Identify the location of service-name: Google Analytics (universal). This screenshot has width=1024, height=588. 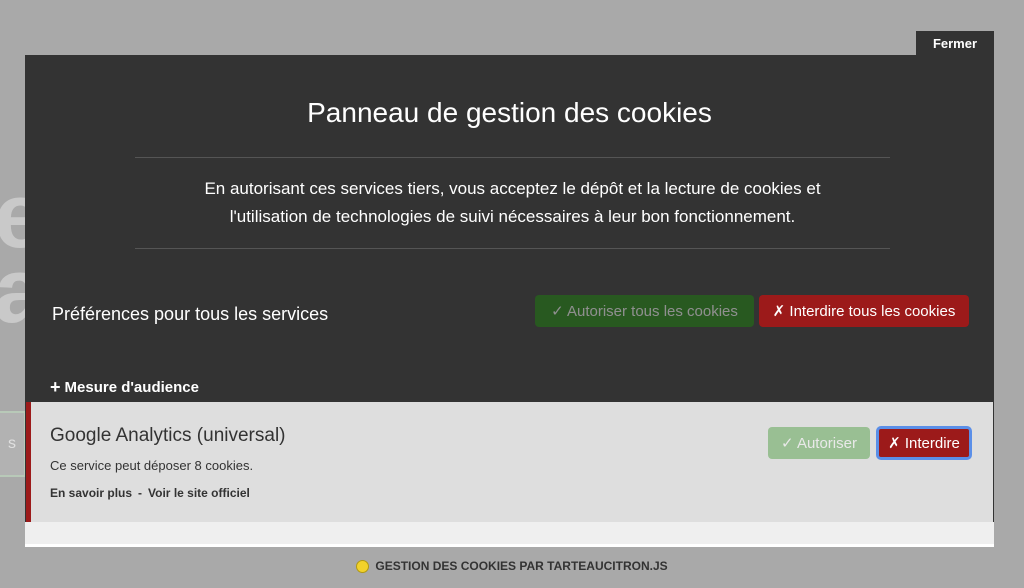
(168, 435).